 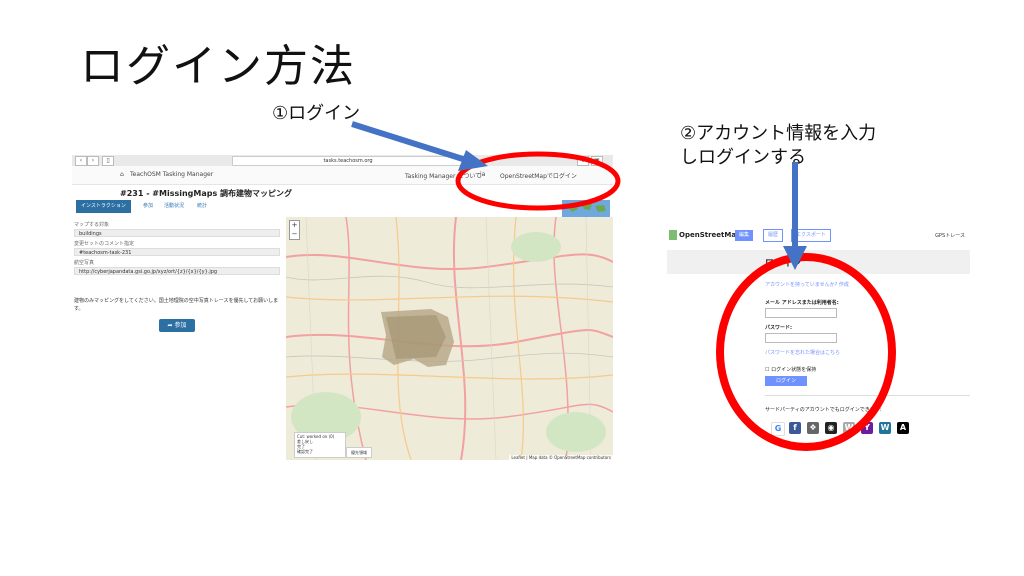 I want to click on highlight-ring-form, so click(x=806, y=352).